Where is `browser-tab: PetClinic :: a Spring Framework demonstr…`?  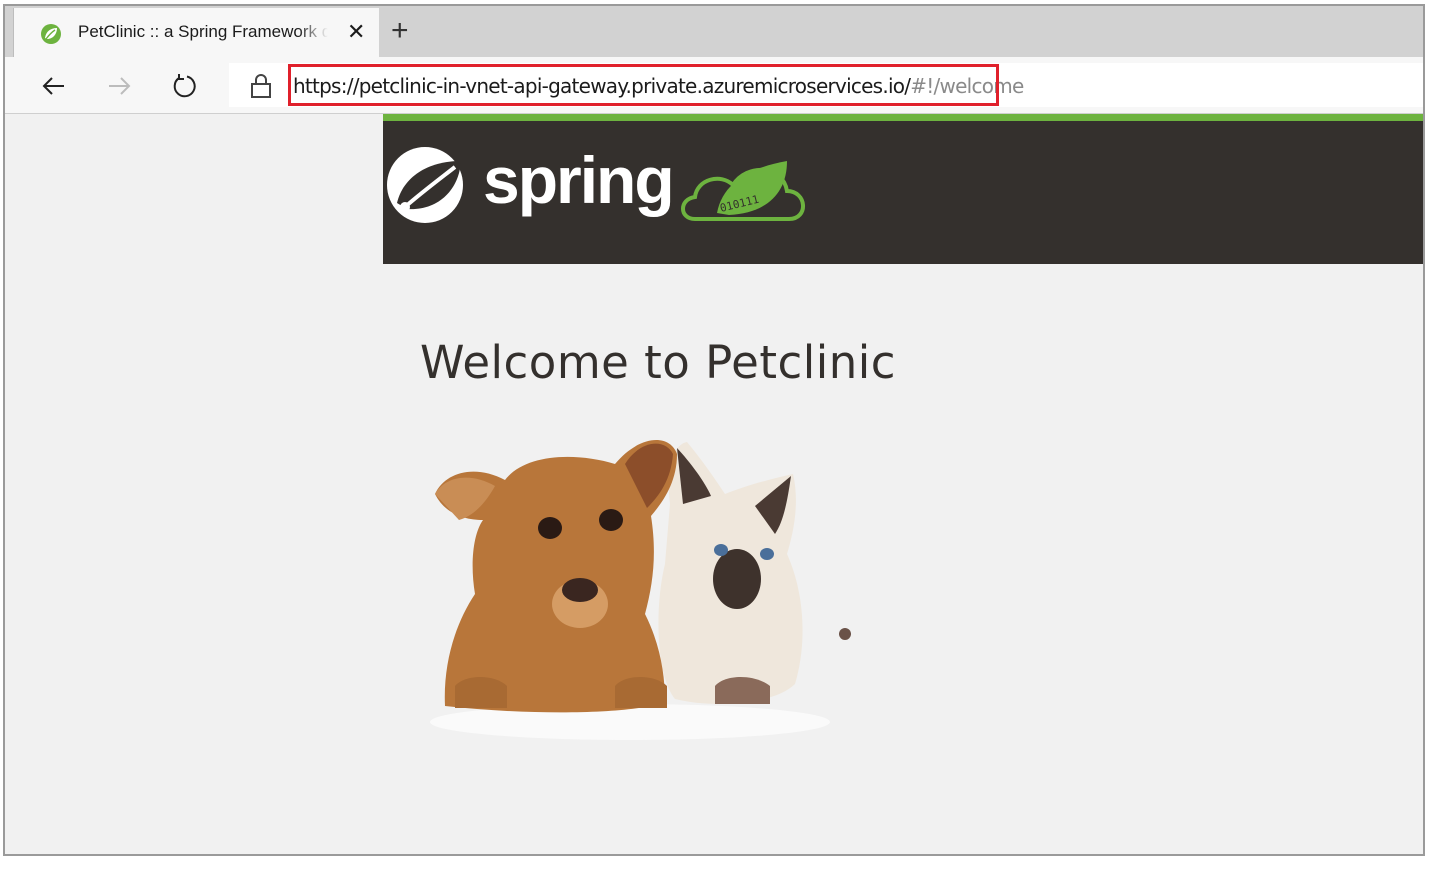
browser-tab: PetClinic :: a Spring Framework demonstr… is located at coordinates (196, 32).